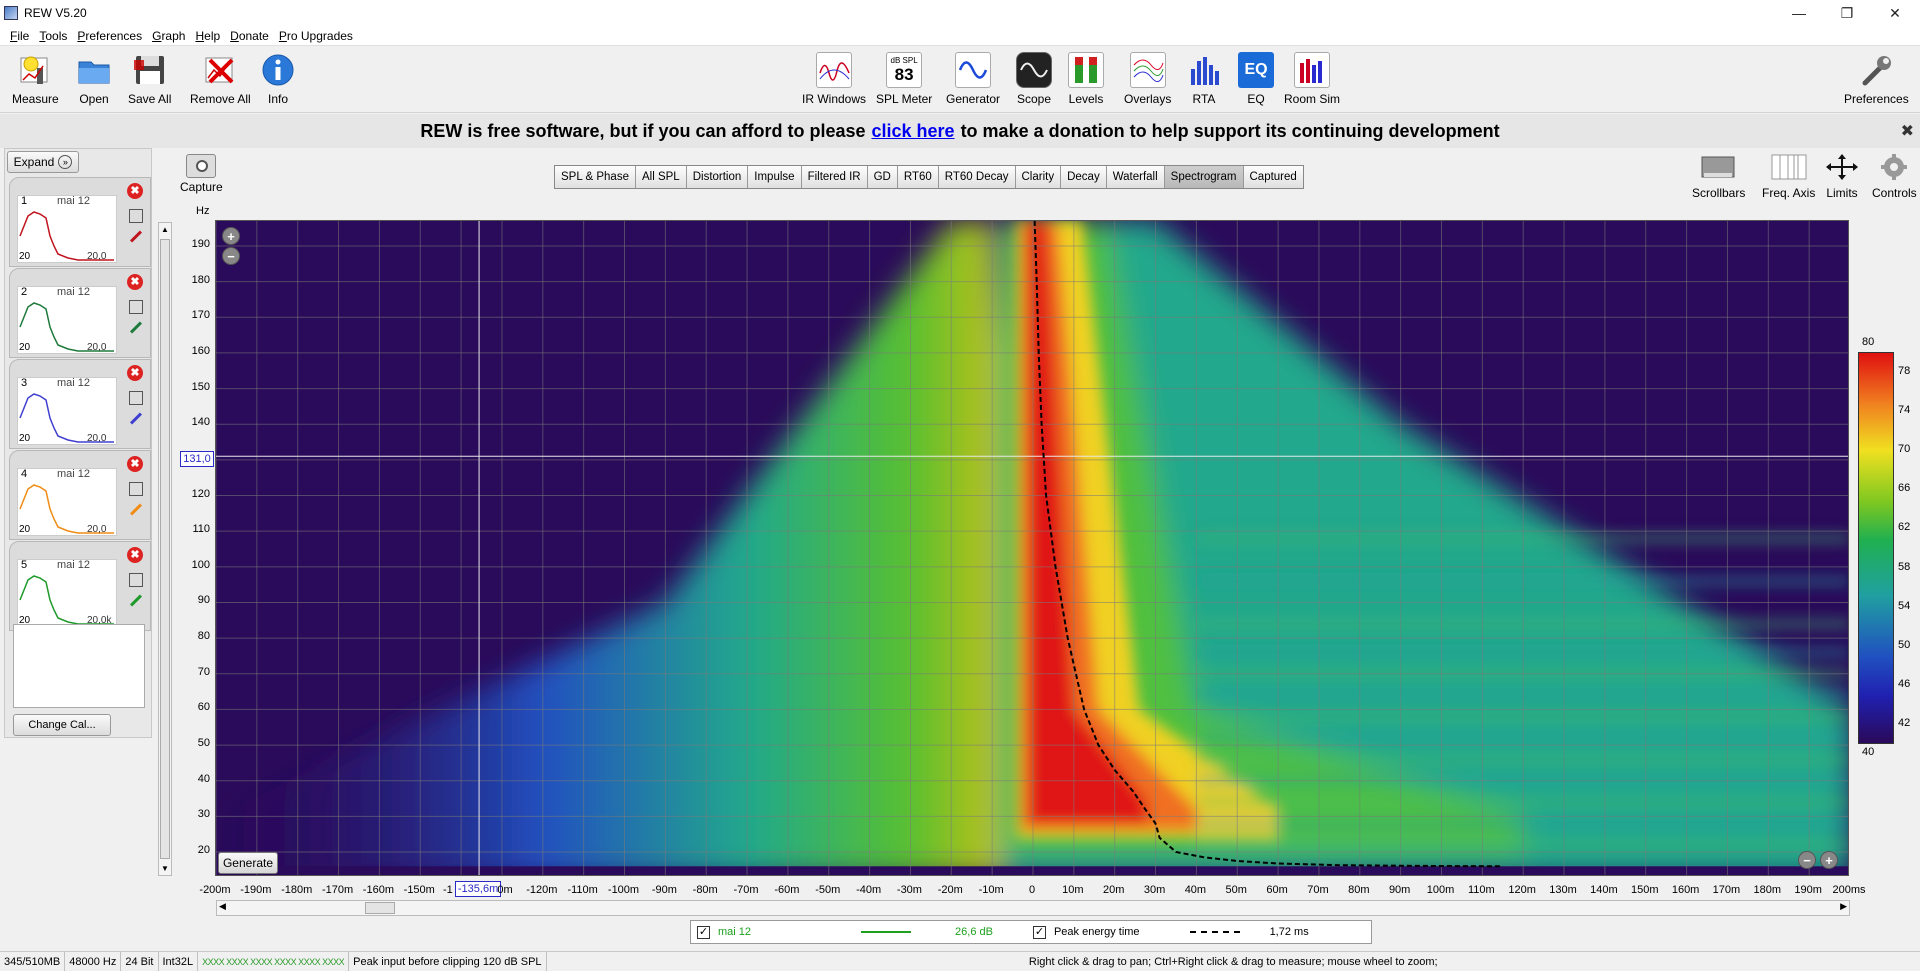 Image resolution: width=1920 pixels, height=971 pixels. What do you see at coordinates (80, 404) in the screenshot?
I see `measurement-item-3: 3 mai 12 20 20,0 ✖` at bounding box center [80, 404].